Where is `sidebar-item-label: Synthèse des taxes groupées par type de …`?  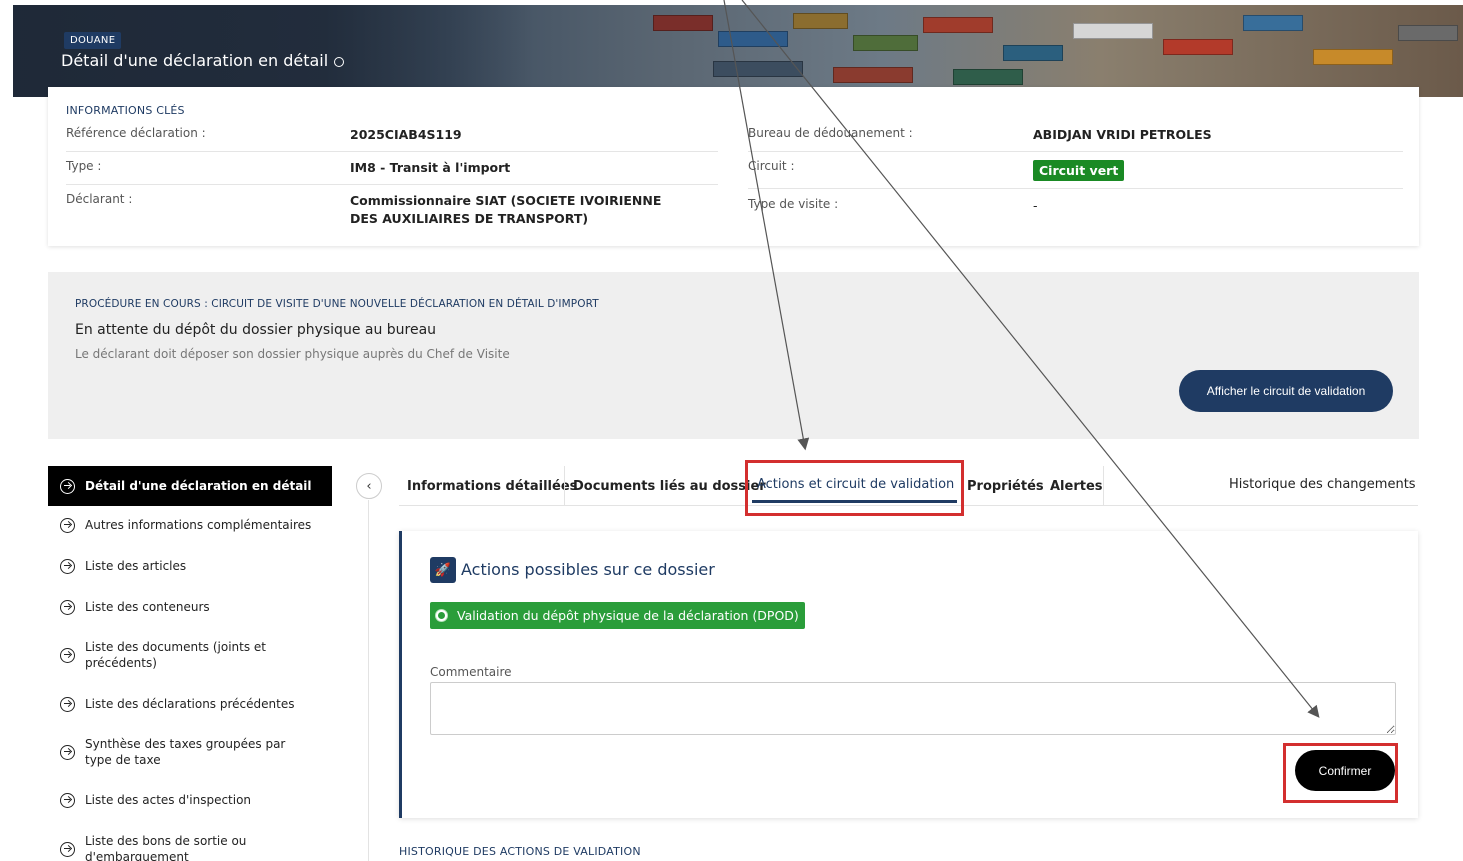 sidebar-item-label: Synthèse des taxes groupées par type de … is located at coordinates (185, 752).